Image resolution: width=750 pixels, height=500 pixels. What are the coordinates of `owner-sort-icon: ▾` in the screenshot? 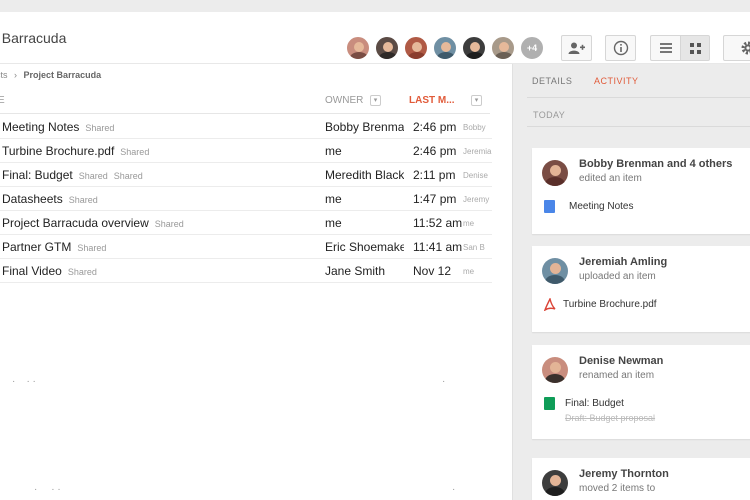 It's located at (375, 100).